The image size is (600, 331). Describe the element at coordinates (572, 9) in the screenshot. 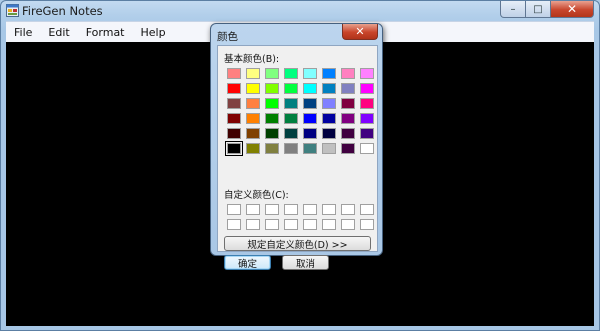

I see `close-button: ✕` at that location.